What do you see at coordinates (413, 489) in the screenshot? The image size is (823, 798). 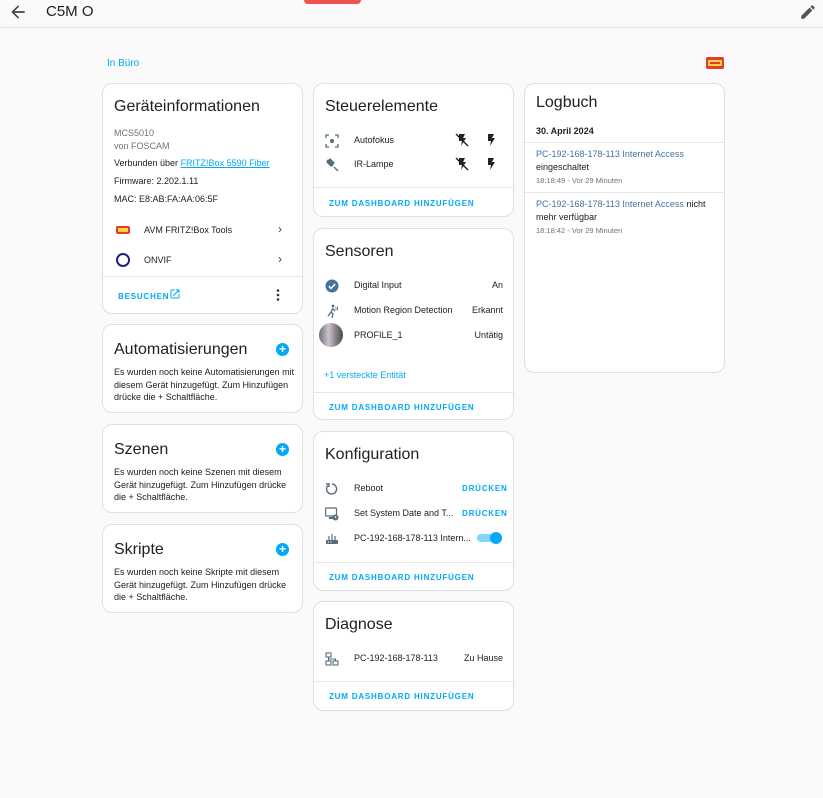 I see `config-row-reboot: Reboot DRÜCKEN` at bounding box center [413, 489].